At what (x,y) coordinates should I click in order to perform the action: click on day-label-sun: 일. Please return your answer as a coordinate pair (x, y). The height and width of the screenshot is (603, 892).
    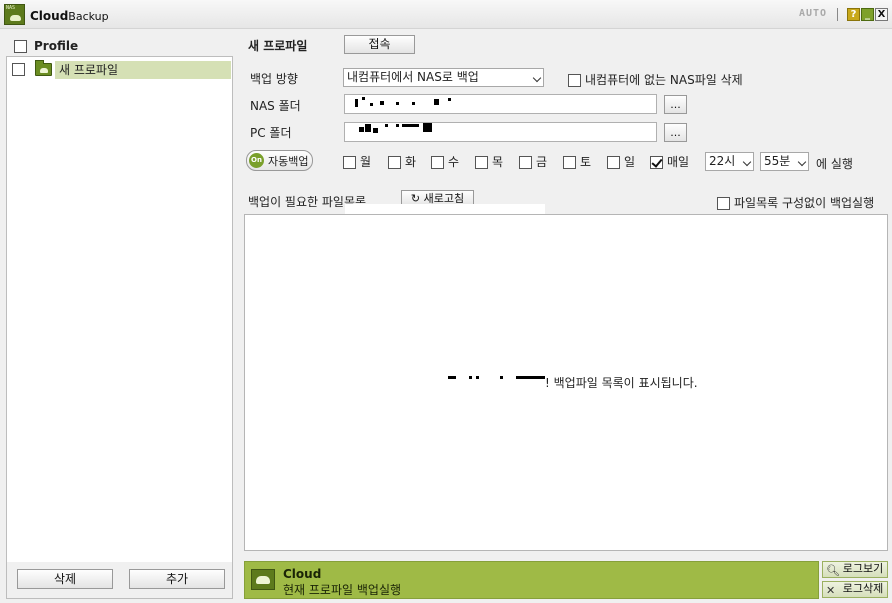
    Looking at the image, I should click on (630, 162).